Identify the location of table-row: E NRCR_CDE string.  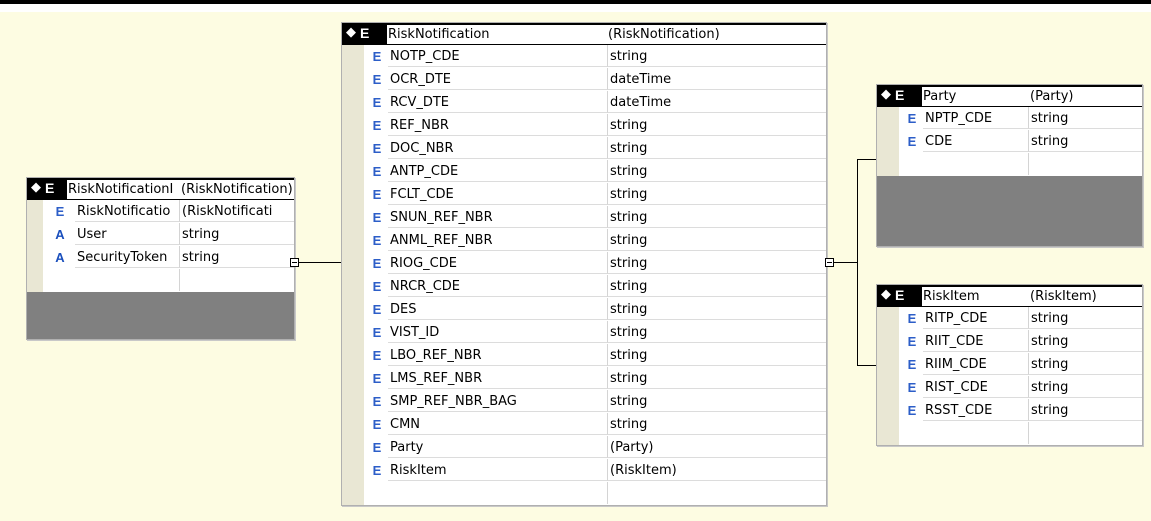
(584, 286).